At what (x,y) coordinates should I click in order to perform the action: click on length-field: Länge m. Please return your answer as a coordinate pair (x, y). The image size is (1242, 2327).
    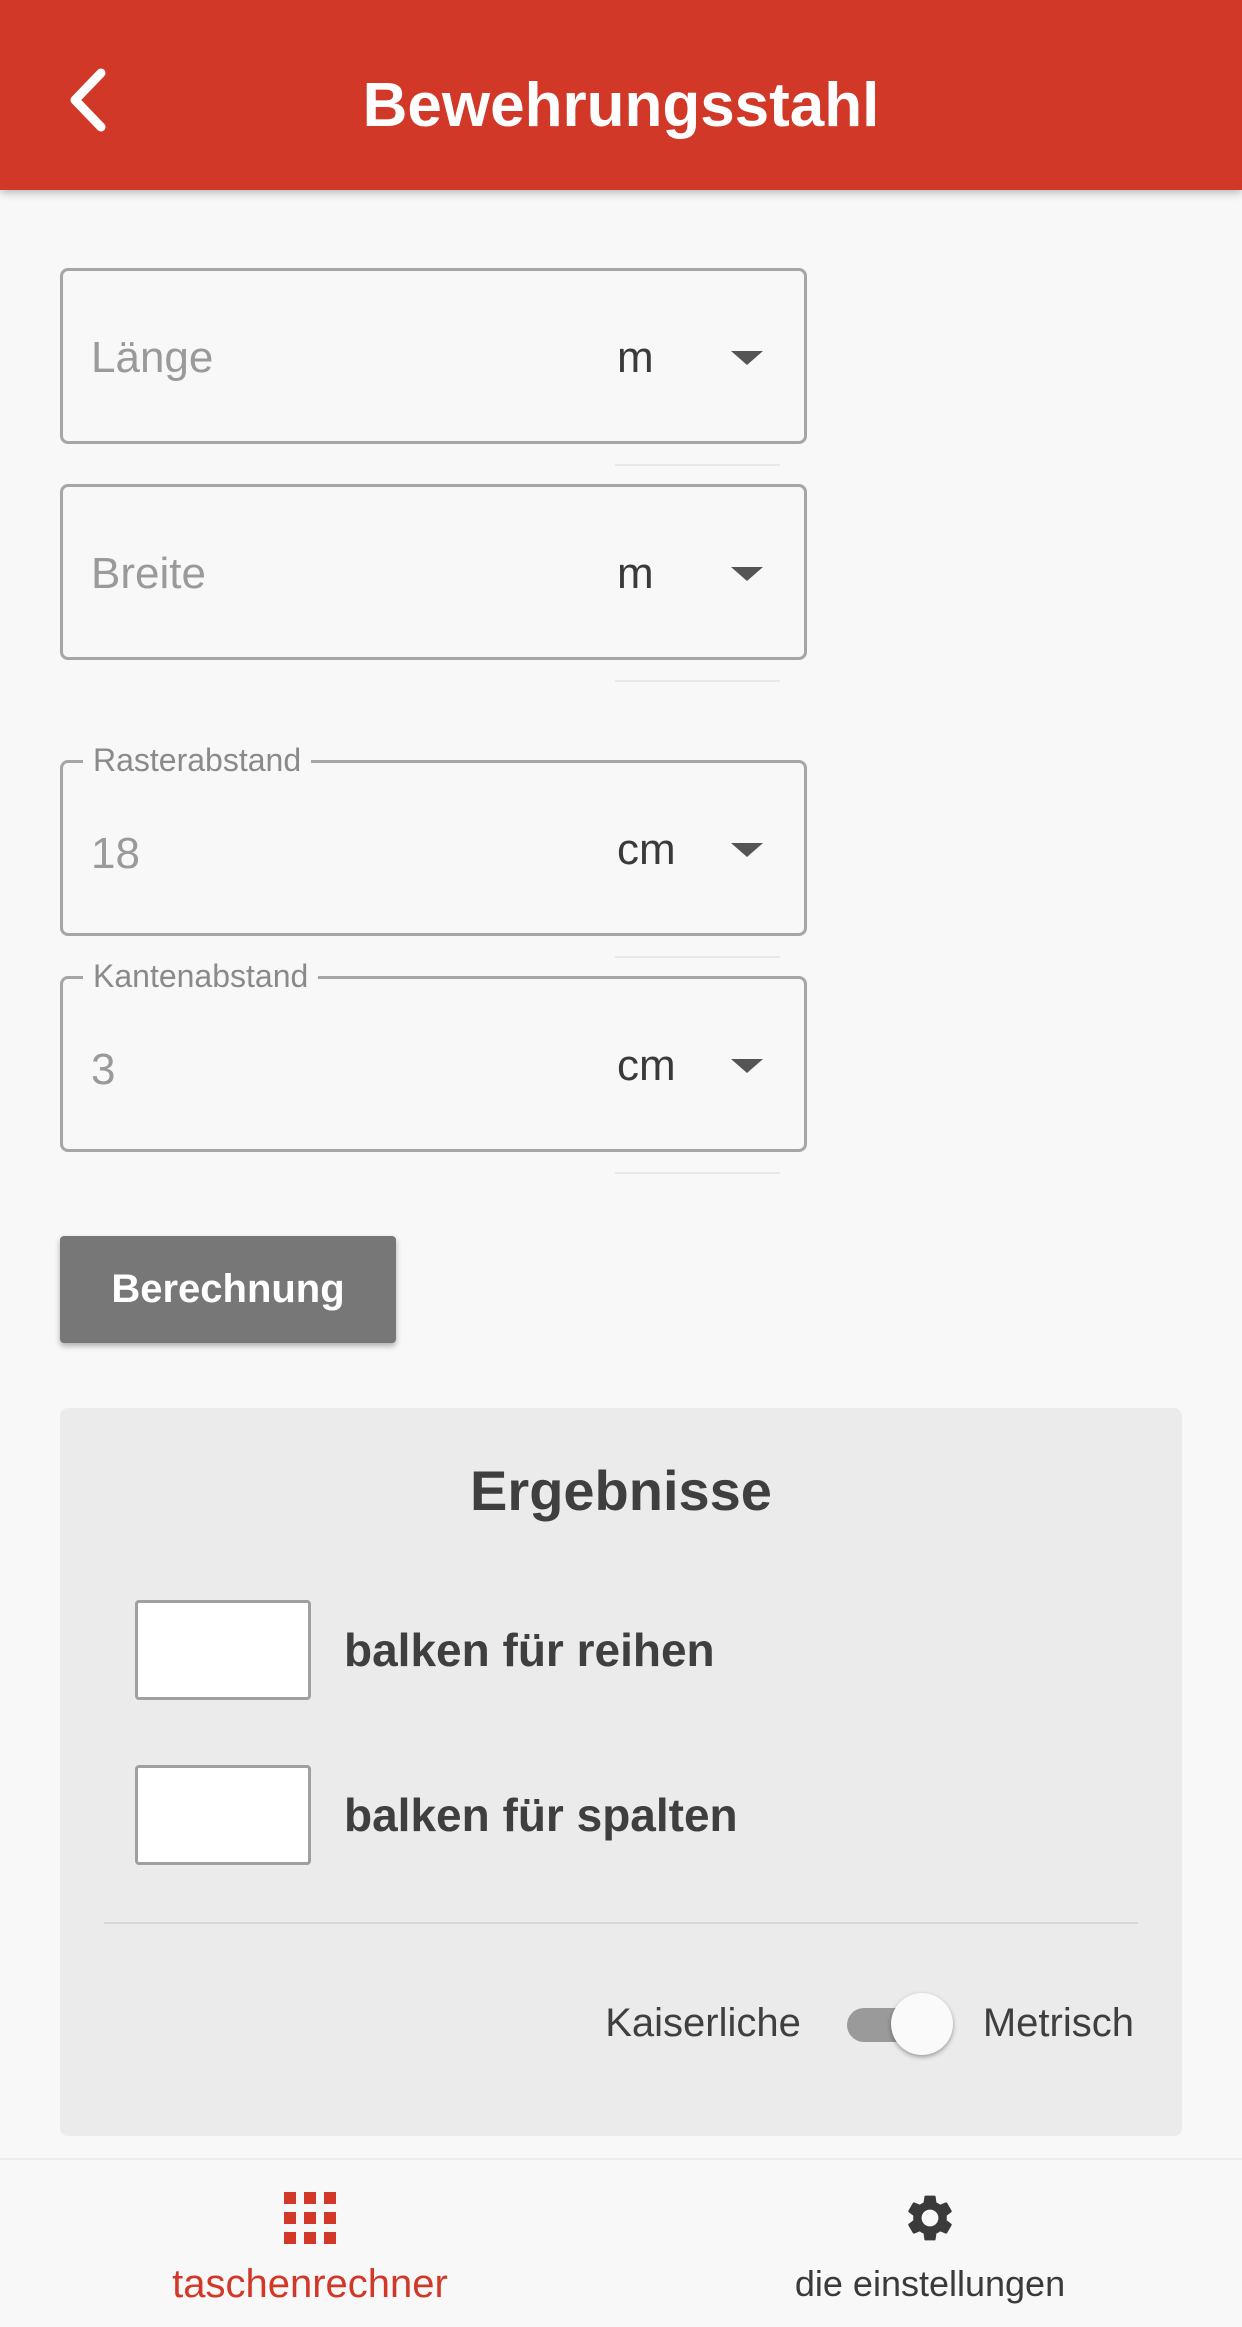
    Looking at the image, I should click on (433, 356).